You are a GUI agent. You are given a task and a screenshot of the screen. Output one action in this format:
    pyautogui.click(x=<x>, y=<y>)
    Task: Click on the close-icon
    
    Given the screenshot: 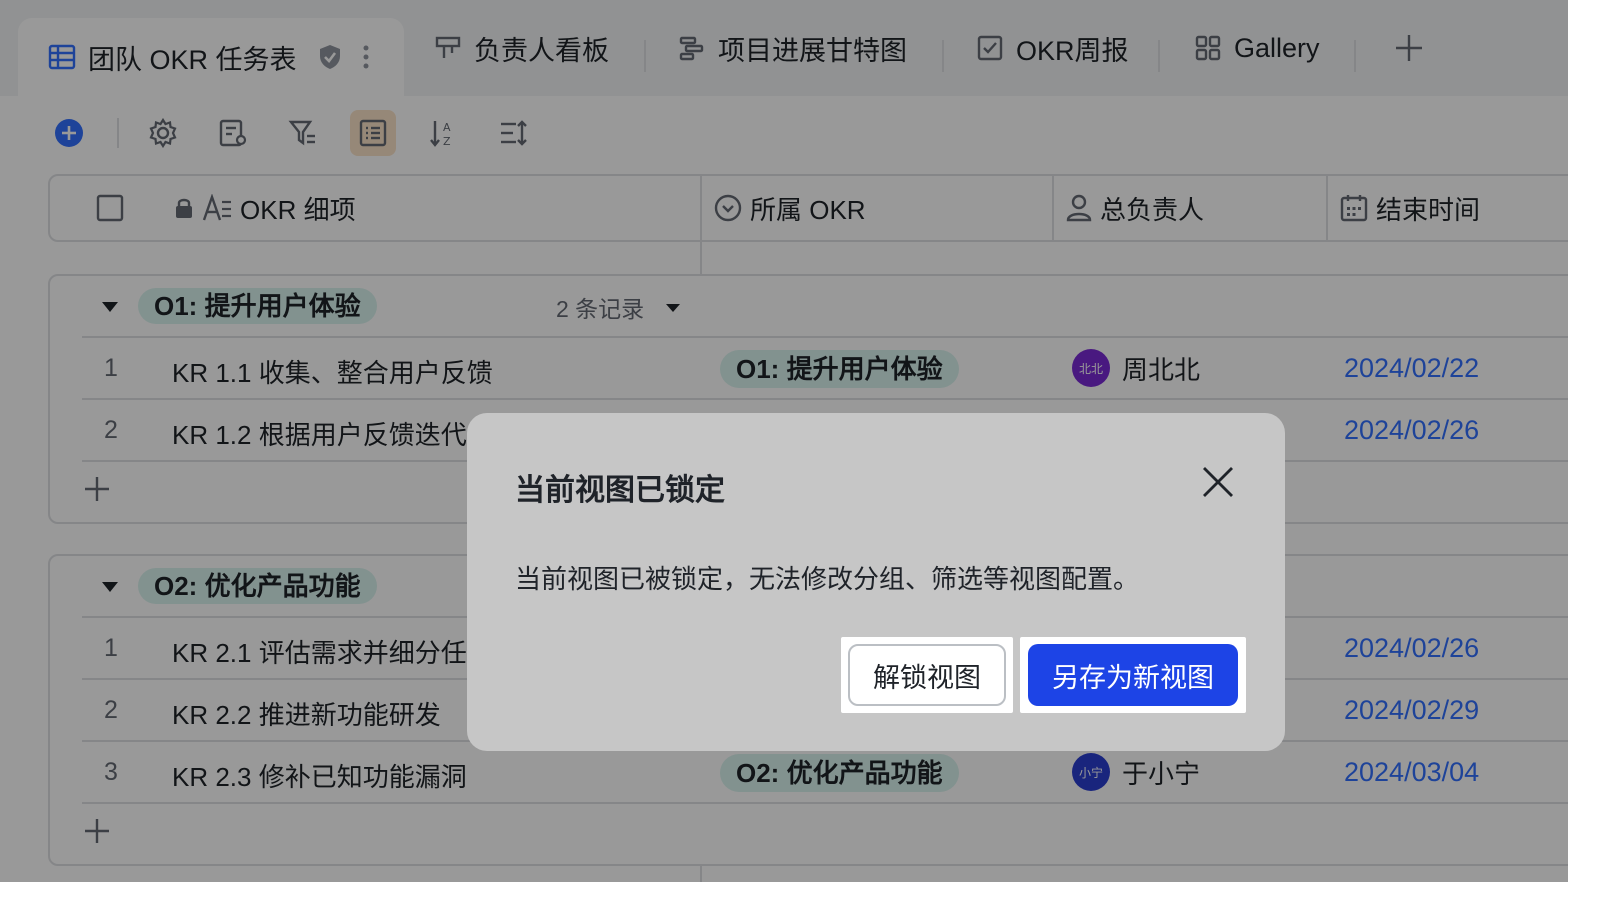 What is the action you would take?
    pyautogui.click(x=1218, y=482)
    